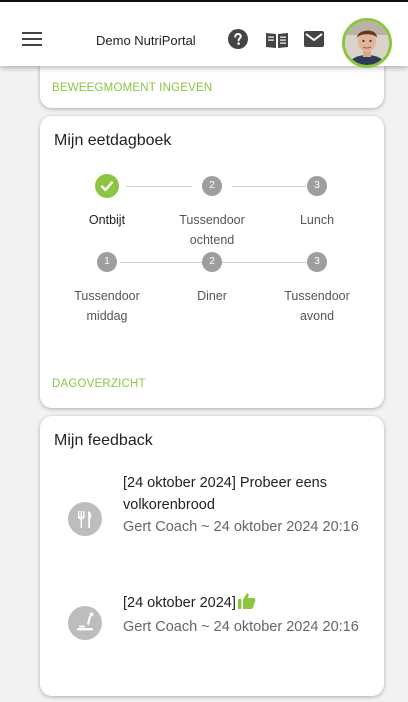 This screenshot has height=702, width=408. I want to click on step-tussendoor-ochtend: 2 Tussendoor ochtend, so click(212, 213).